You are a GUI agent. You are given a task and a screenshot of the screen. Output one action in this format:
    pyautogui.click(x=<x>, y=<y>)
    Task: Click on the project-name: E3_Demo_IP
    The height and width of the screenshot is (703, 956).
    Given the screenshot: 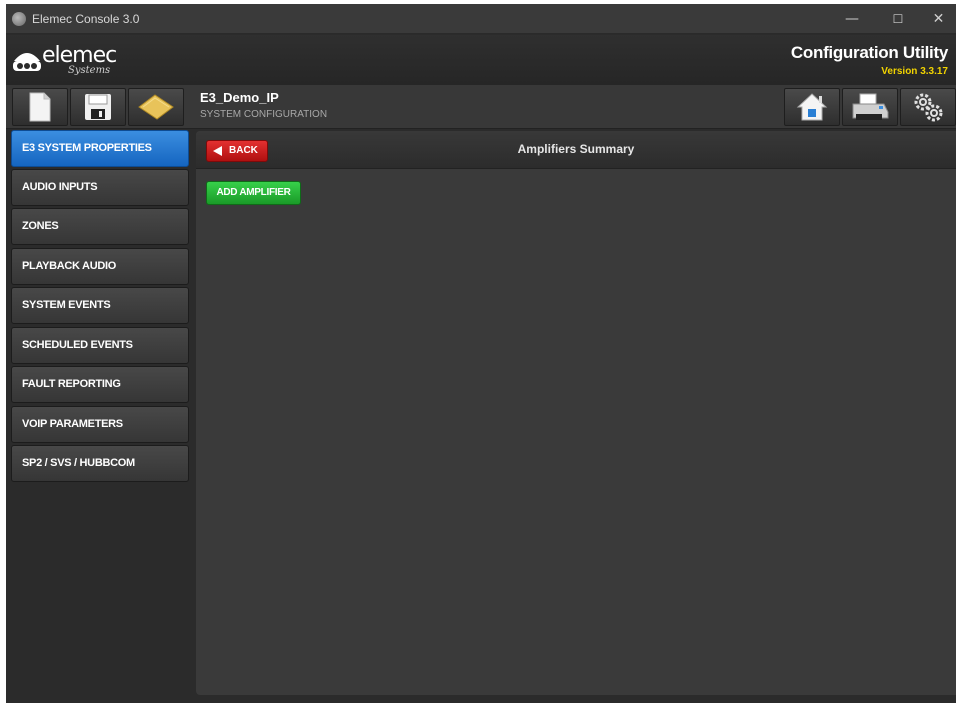 What is the action you would take?
    pyautogui.click(x=239, y=97)
    